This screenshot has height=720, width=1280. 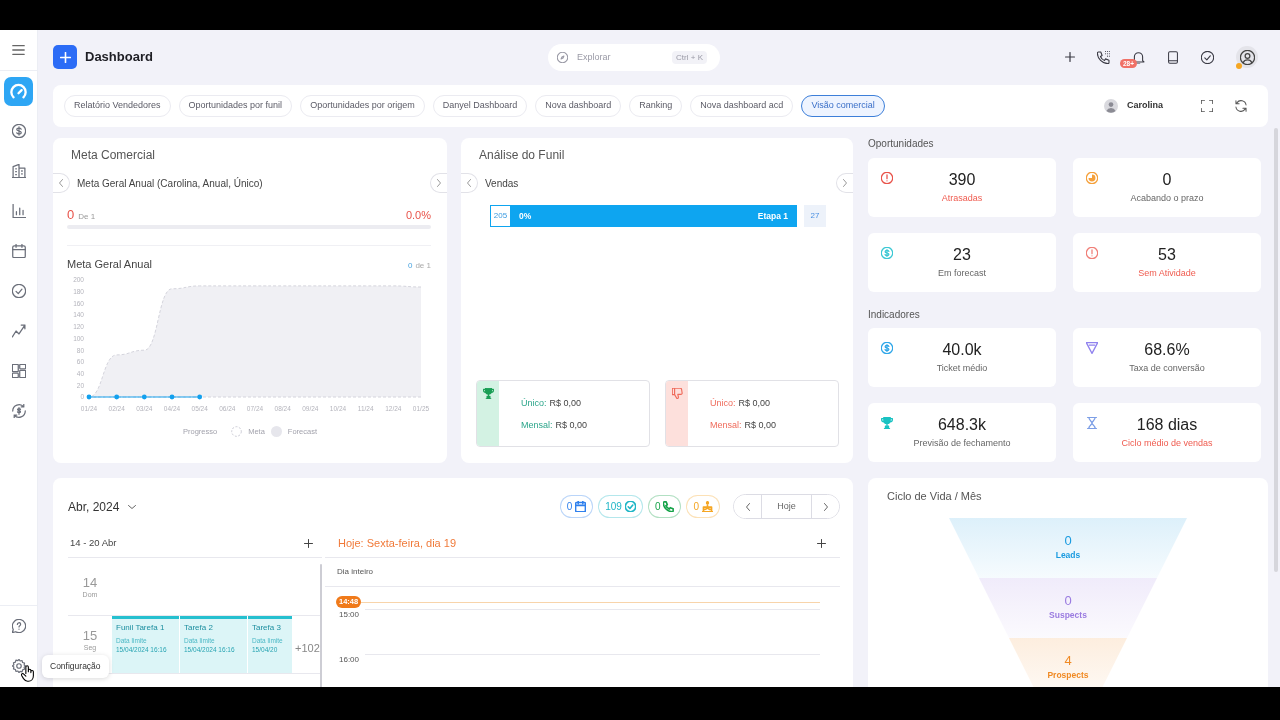 What do you see at coordinates (87, 217) in the screenshot?
I see `goal-total-label: De 1` at bounding box center [87, 217].